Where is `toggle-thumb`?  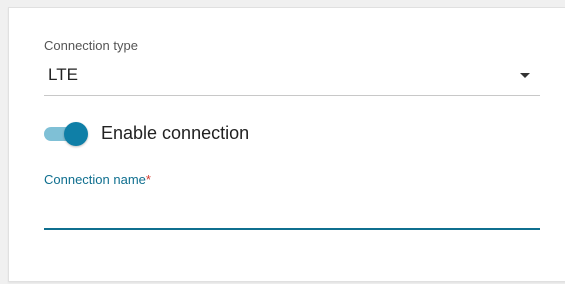
toggle-thumb is located at coordinates (76, 134).